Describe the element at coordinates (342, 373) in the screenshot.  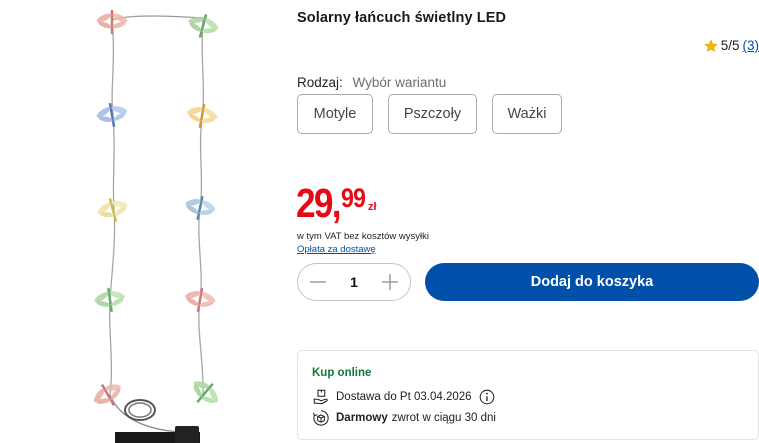
I see `buy-online-heading: Kup online` at that location.